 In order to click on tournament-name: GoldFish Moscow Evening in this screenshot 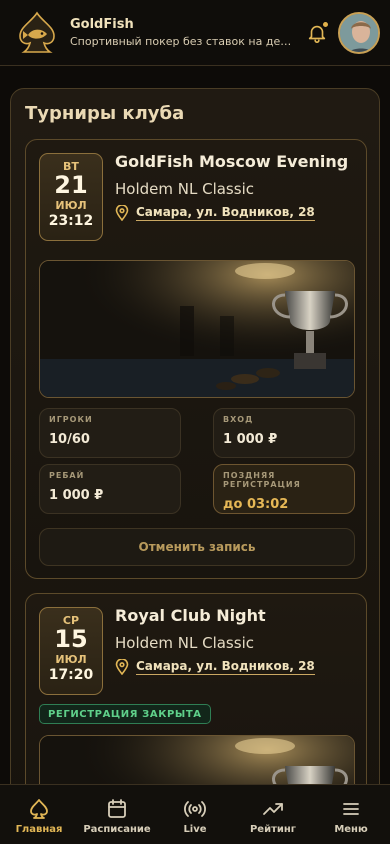, I will do `click(231, 161)`.